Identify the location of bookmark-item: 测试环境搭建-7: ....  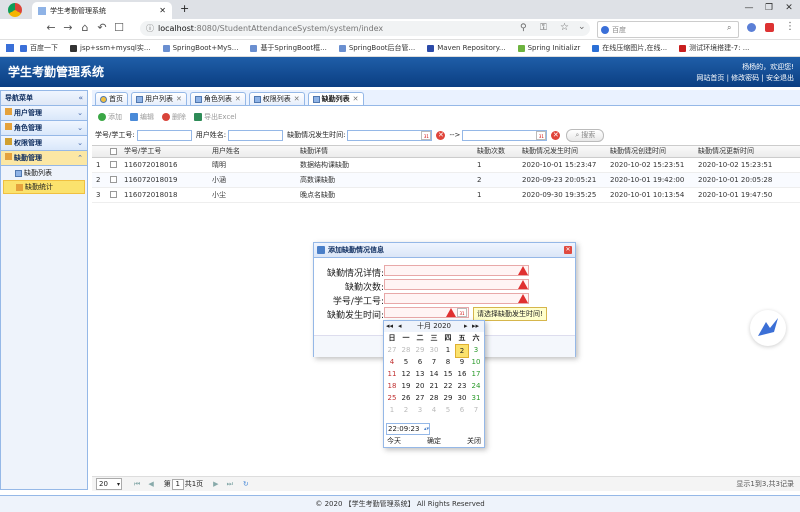
(714, 48).